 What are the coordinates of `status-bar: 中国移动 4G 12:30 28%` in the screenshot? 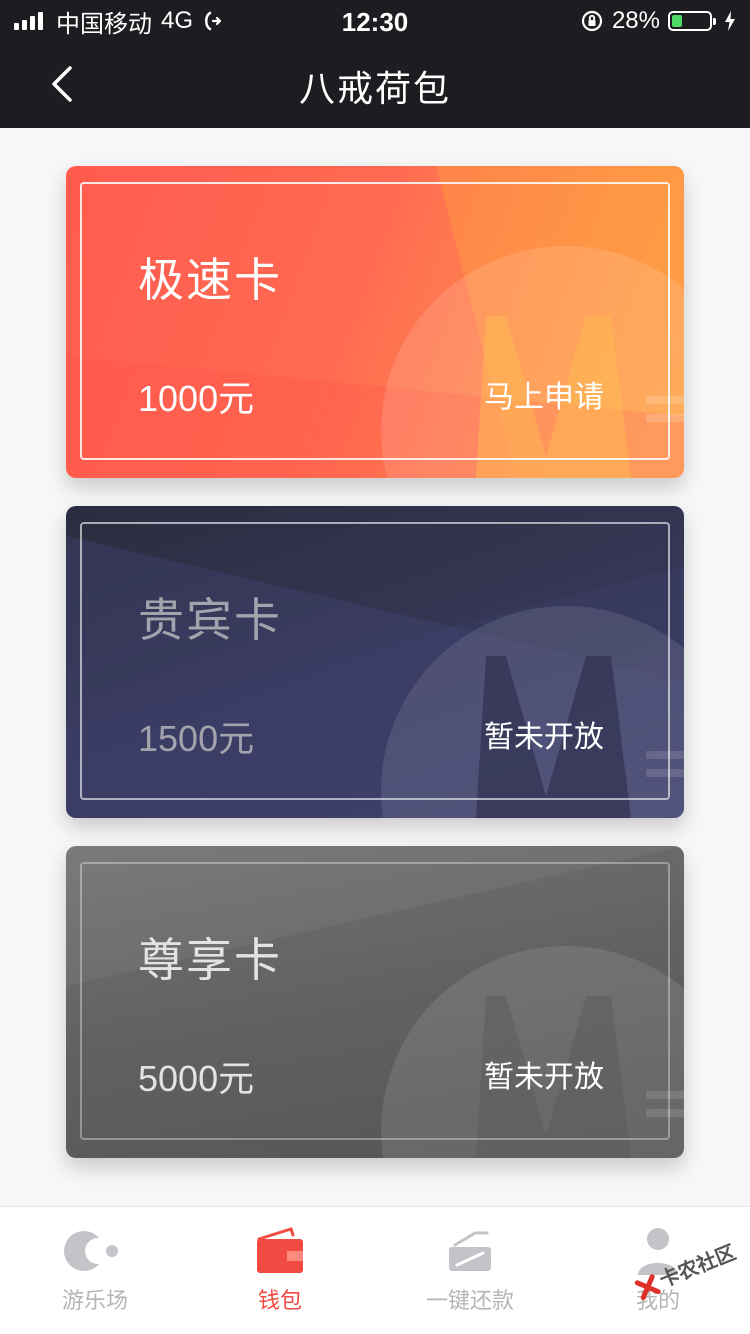 It's located at (375, 20).